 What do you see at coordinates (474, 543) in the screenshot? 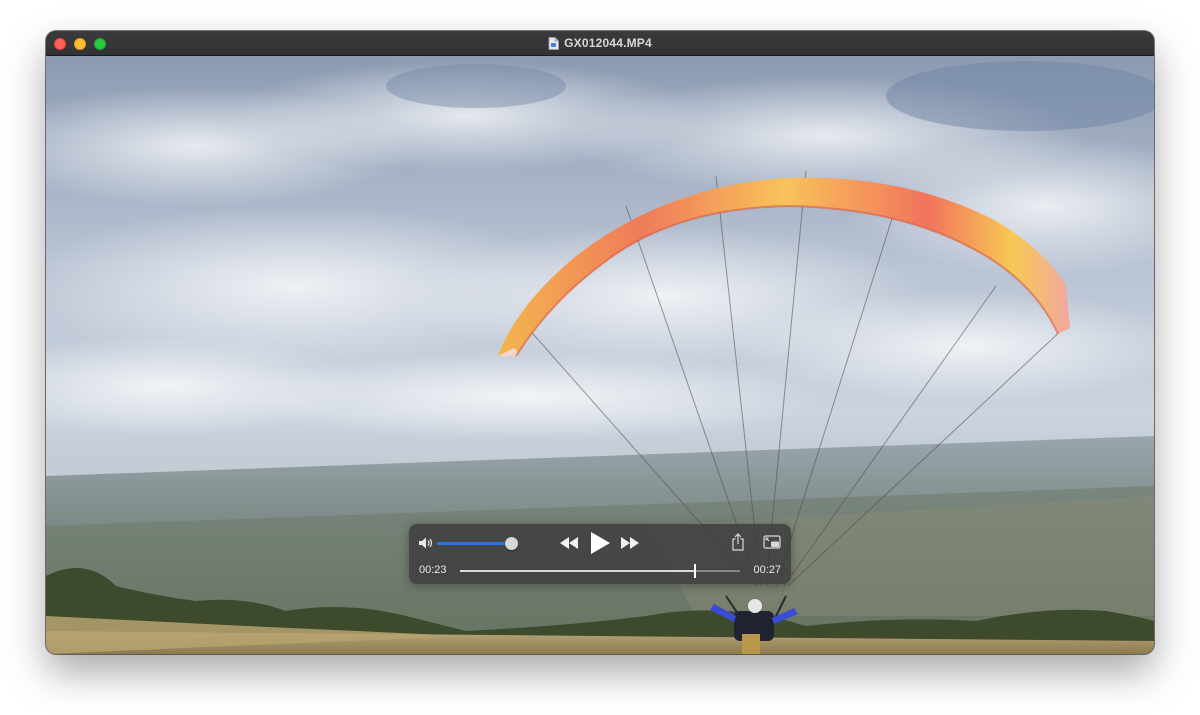
I see `volume-level` at bounding box center [474, 543].